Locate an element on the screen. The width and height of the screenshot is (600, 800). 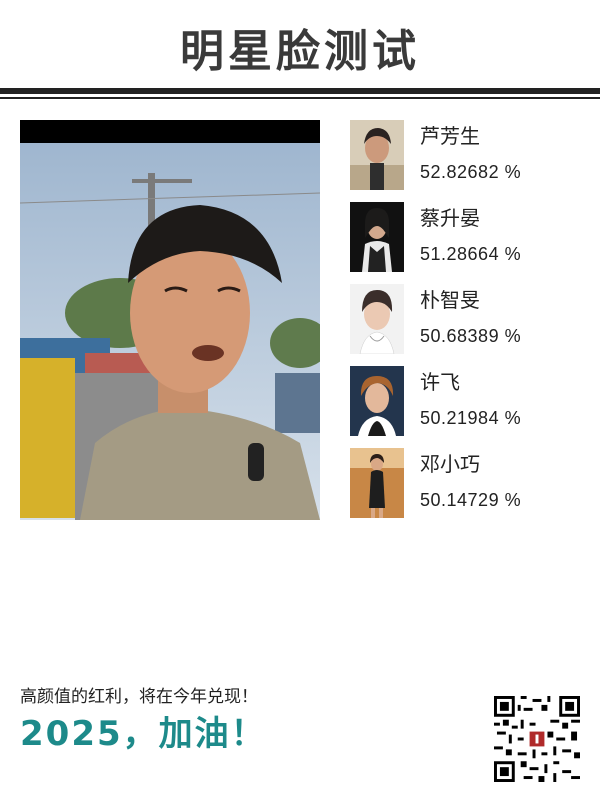
header-divider-thin is located at coordinates (300, 98).